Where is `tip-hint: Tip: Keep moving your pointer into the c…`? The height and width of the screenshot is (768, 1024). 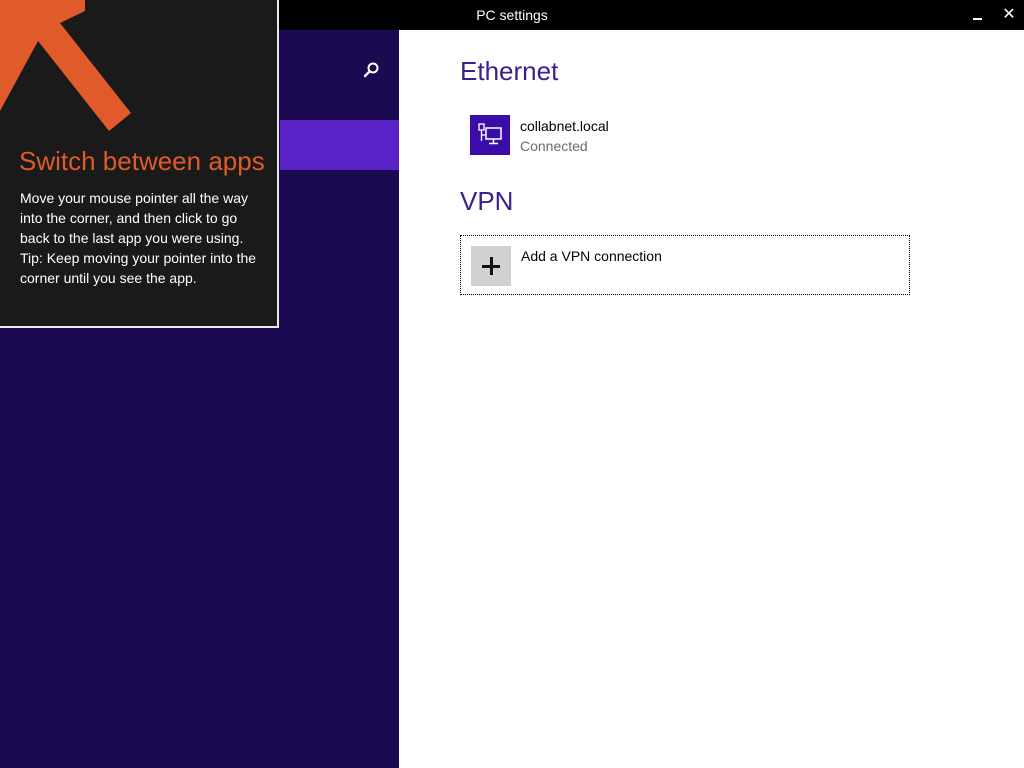
tip-hint: Tip: Keep moving your pointer into the c… is located at coordinates (138, 268).